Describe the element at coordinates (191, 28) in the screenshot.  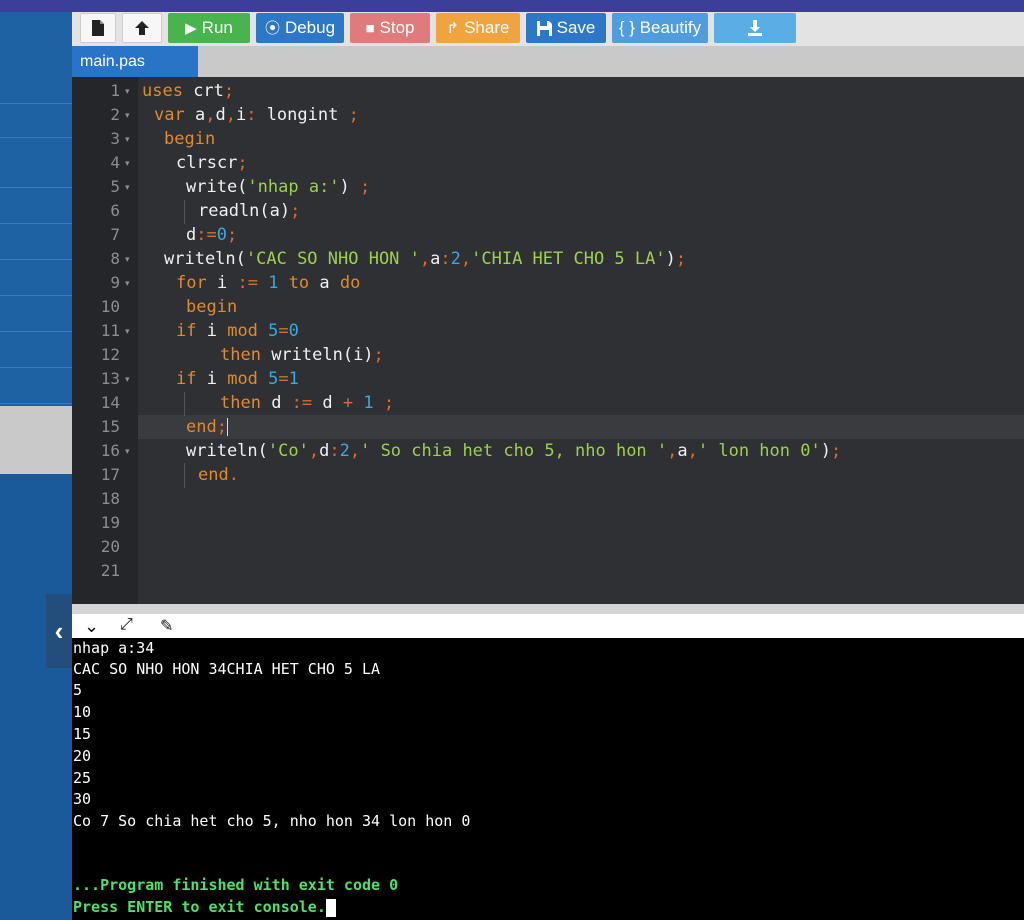
I see `play-icon: ▶` at that location.